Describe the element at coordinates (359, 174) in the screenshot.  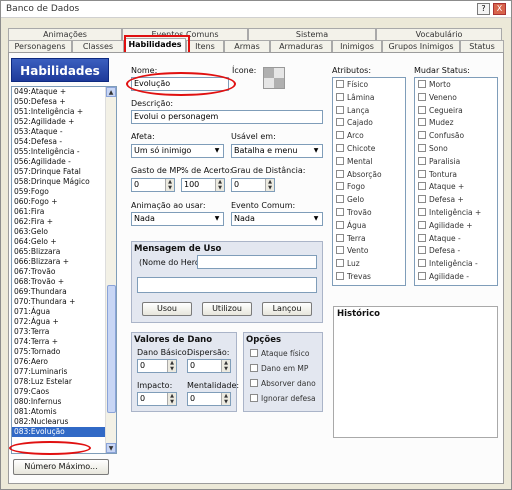
I see `attribute-checkbox-row: Absorção` at that location.